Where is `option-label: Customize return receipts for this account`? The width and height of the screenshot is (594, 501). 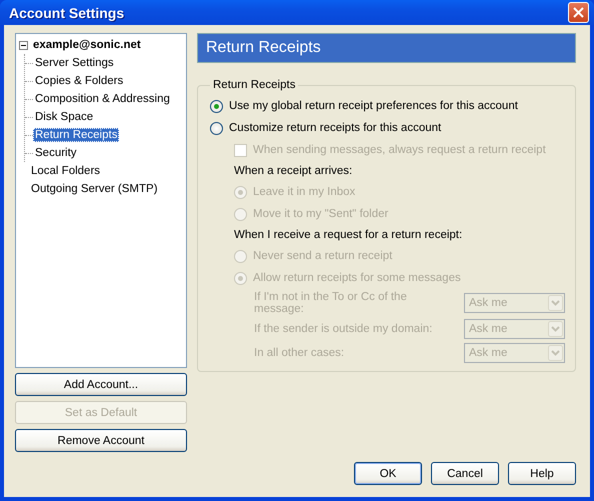 option-label: Customize return receipts for this account is located at coordinates (335, 128).